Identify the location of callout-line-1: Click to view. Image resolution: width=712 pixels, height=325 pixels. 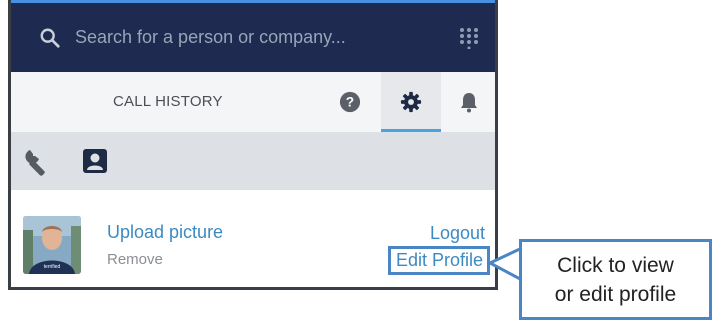
(615, 265).